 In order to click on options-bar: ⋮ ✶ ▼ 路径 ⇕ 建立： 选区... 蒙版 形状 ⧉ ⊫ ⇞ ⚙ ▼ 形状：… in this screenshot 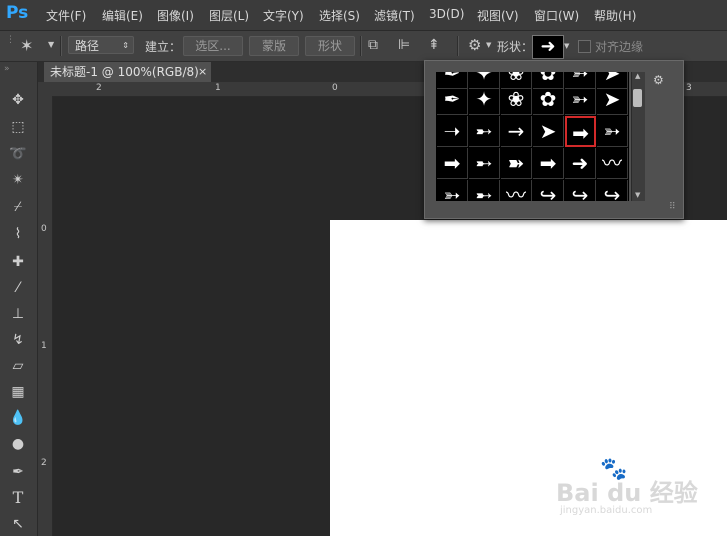, I will do `click(363, 46)`.